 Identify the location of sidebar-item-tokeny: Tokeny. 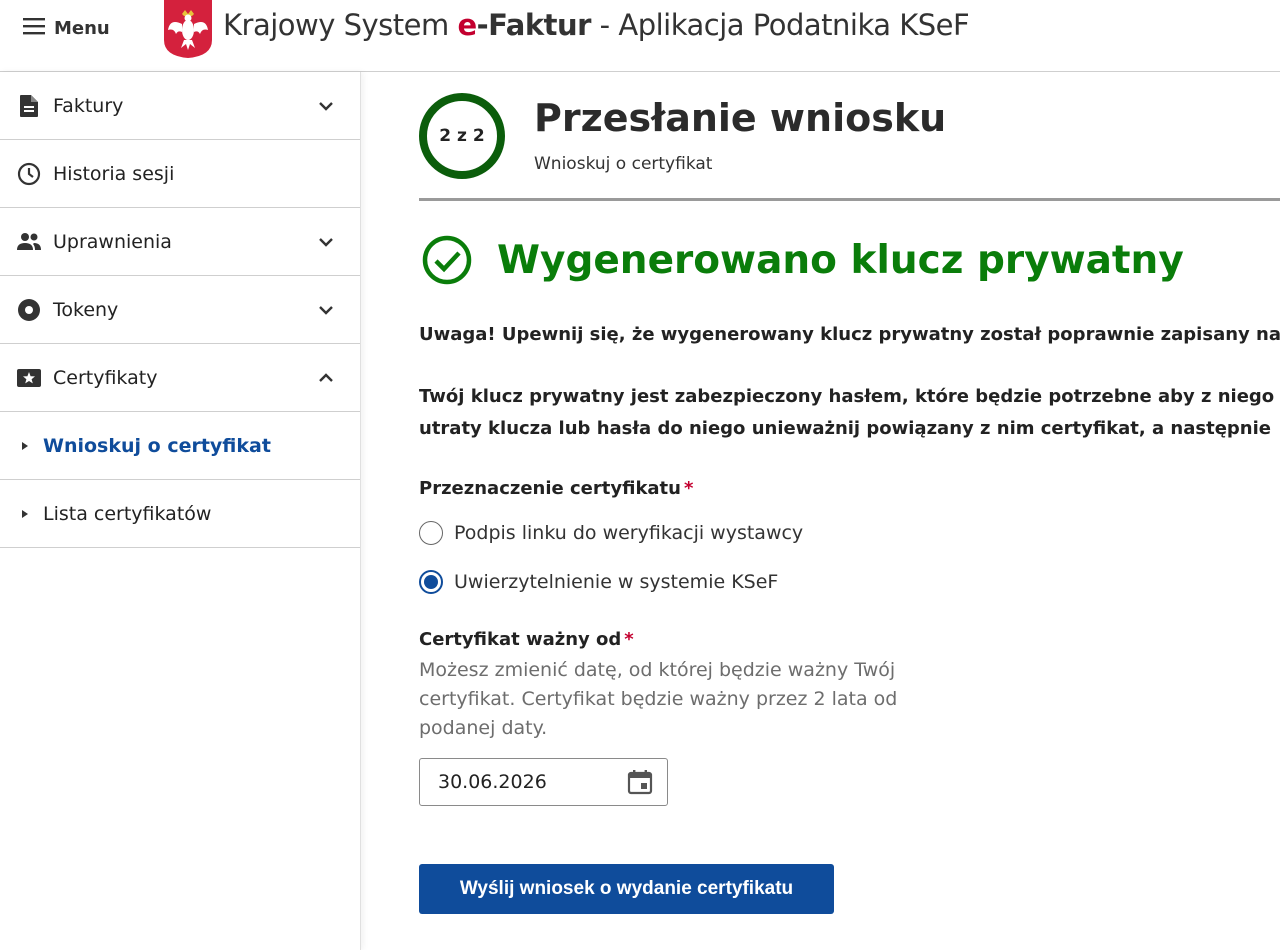
(180, 310).